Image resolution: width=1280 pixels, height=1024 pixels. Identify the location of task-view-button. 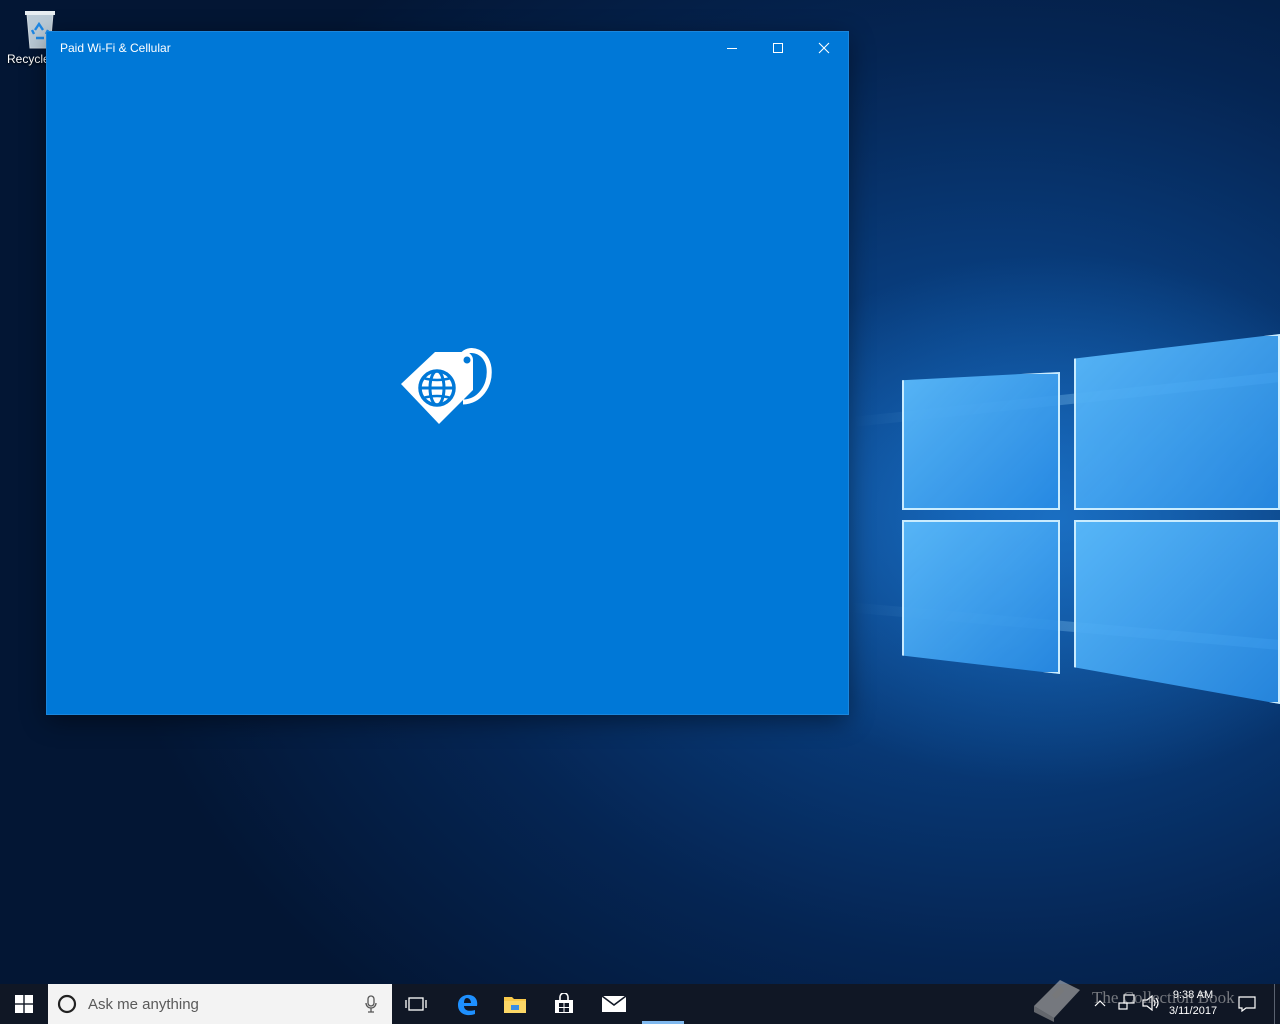
(416, 1004).